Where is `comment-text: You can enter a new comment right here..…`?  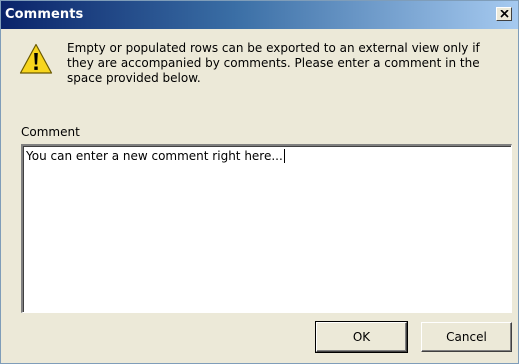 comment-text: You can enter a new comment right here..… is located at coordinates (155, 156).